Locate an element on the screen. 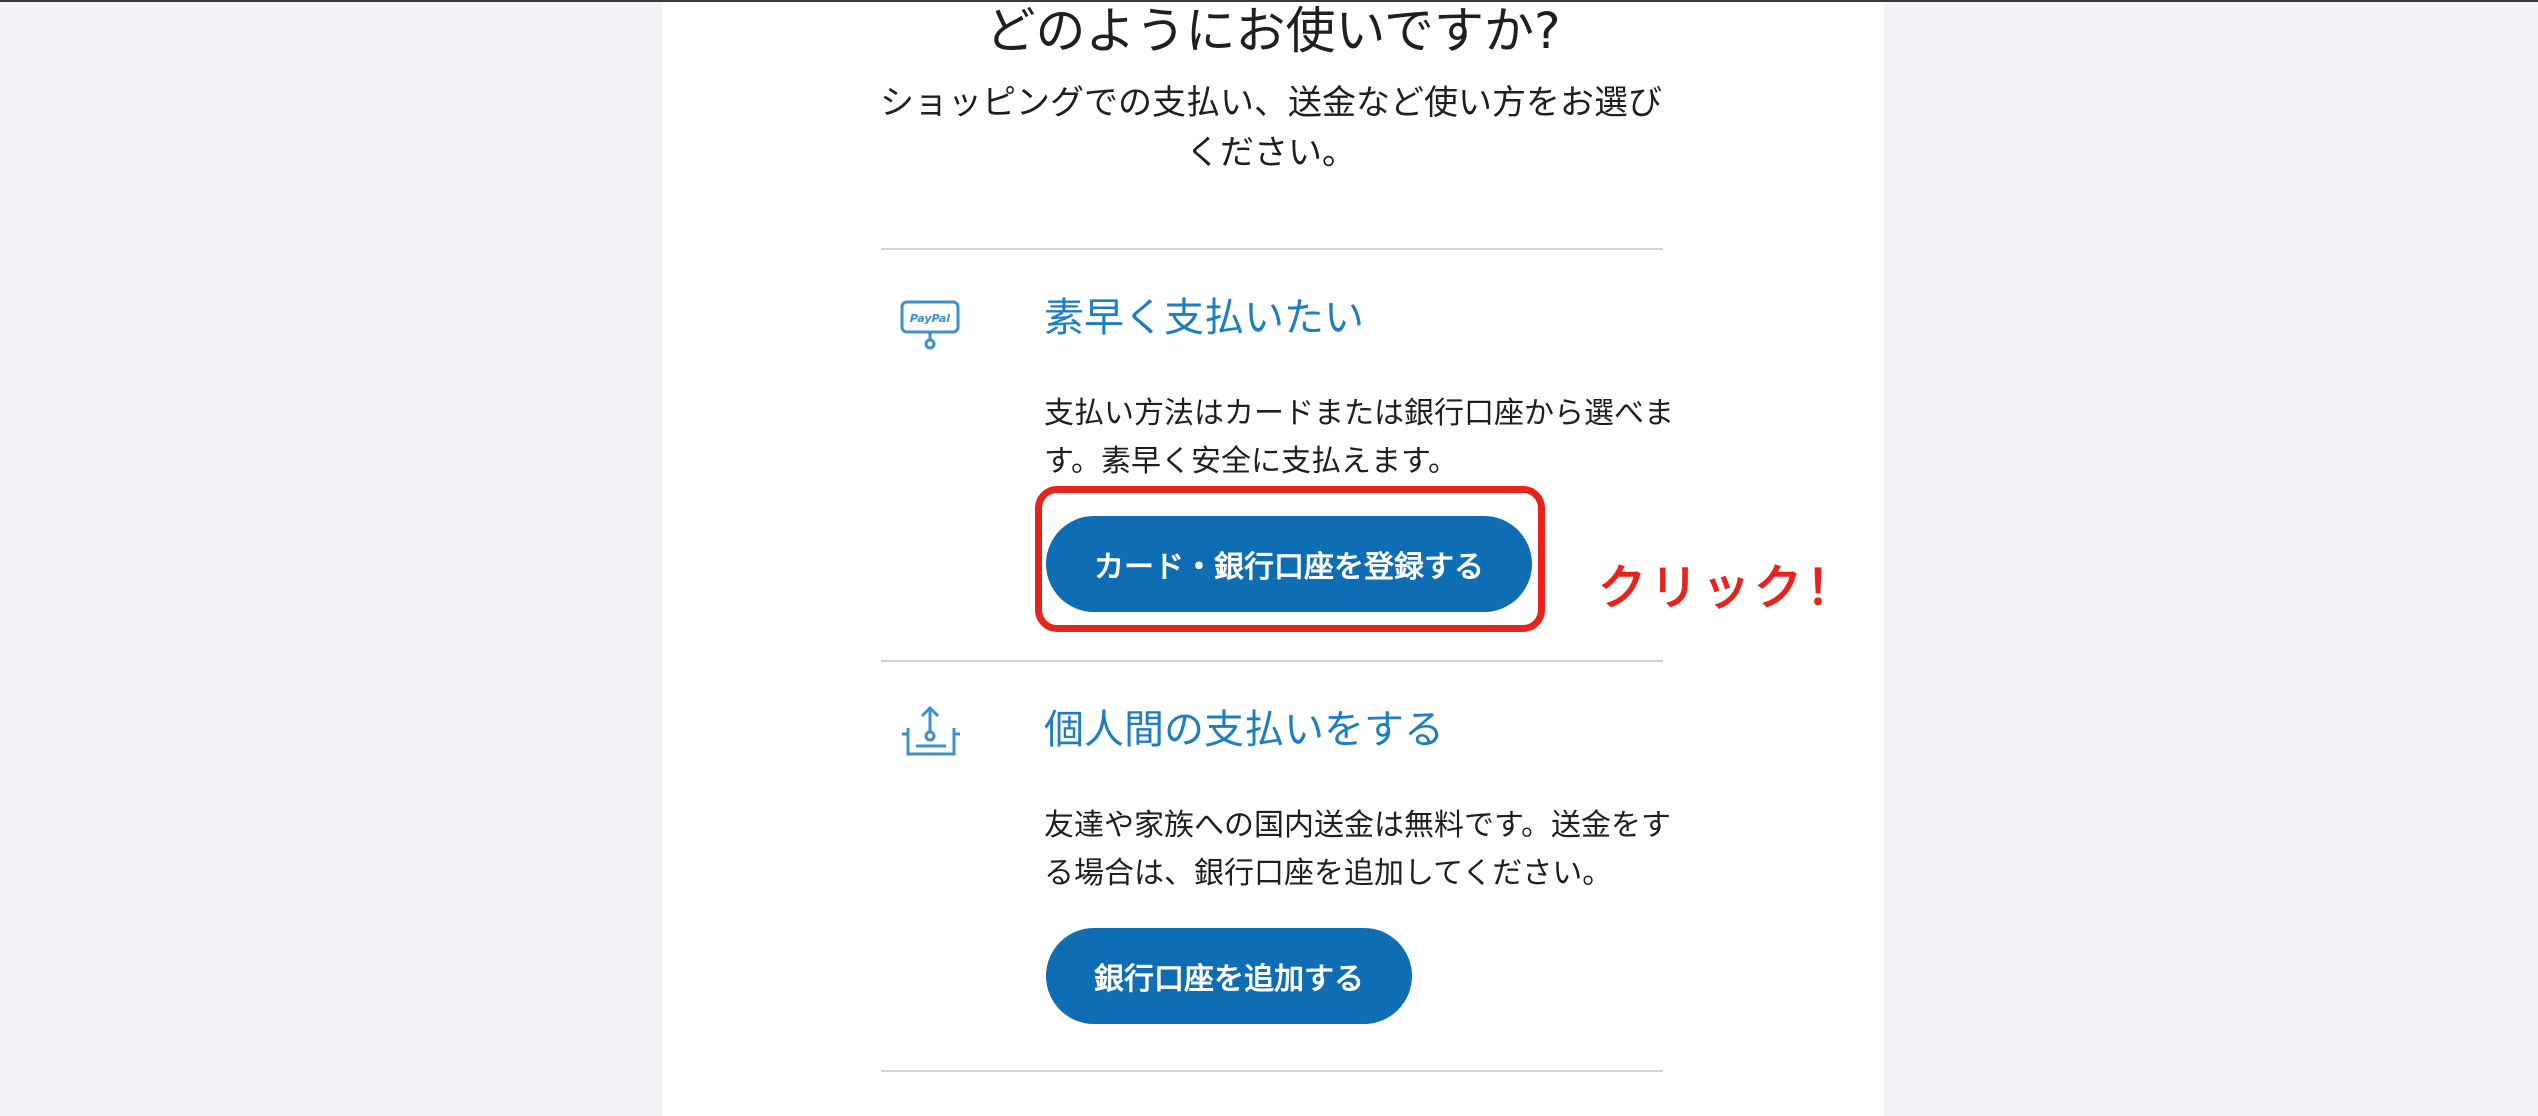 The width and height of the screenshot is (2538, 1116). option-title: 個人間の支払いをする is located at coordinates (1244, 730).